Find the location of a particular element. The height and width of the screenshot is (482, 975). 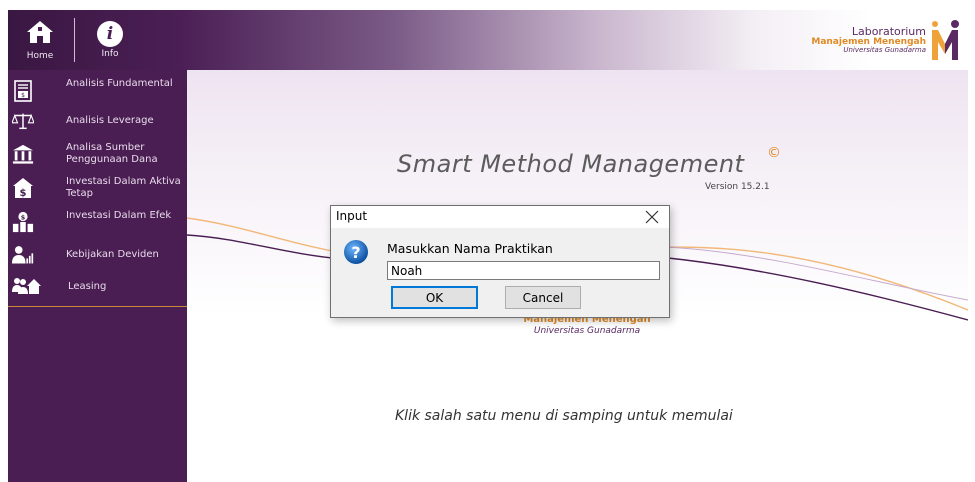

sidebar-item-label: Investasi Dalam Efek is located at coordinates (119, 215).